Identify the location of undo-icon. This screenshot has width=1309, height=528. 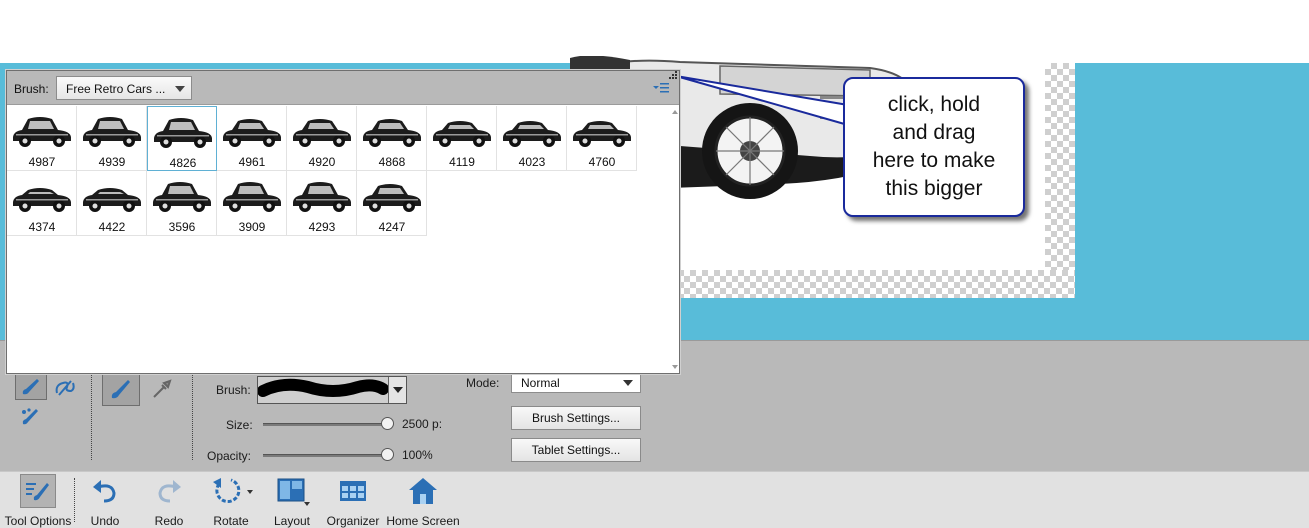
(104, 491).